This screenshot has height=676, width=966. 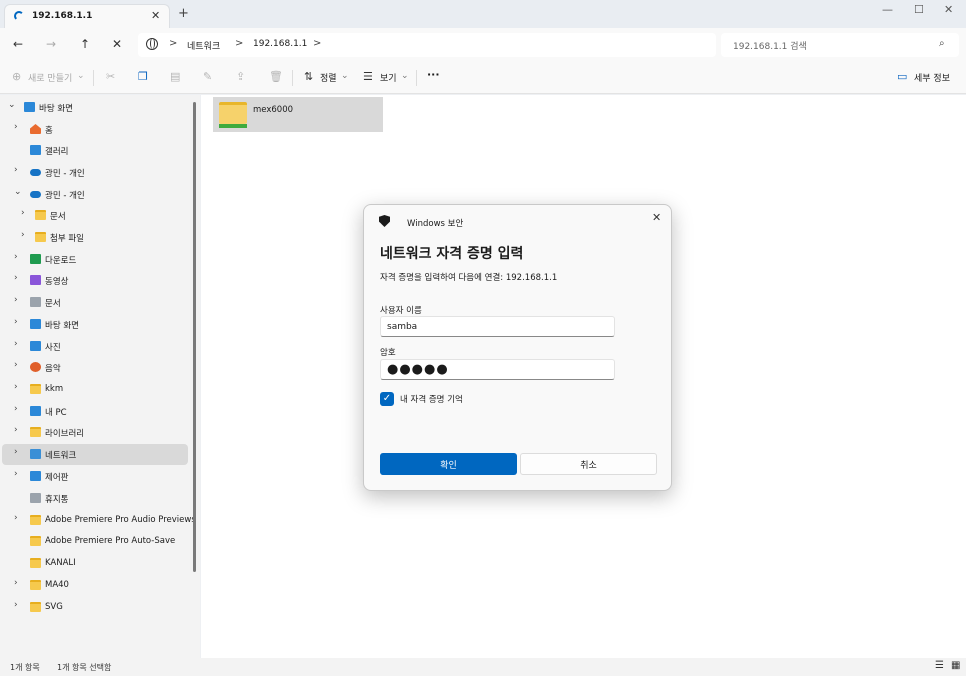 I want to click on up-button: ↑, so click(x=85, y=44).